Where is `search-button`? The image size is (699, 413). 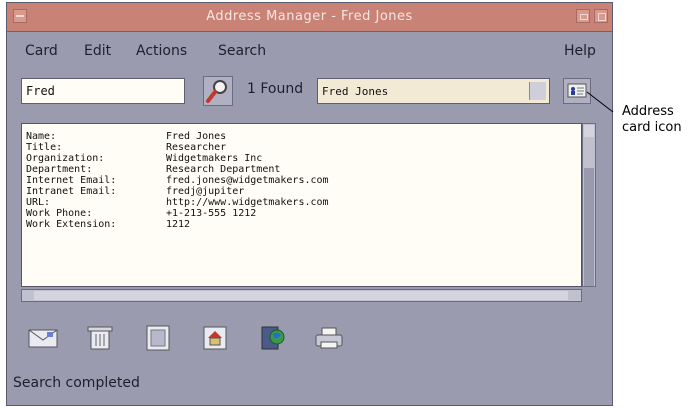 search-button is located at coordinates (218, 91).